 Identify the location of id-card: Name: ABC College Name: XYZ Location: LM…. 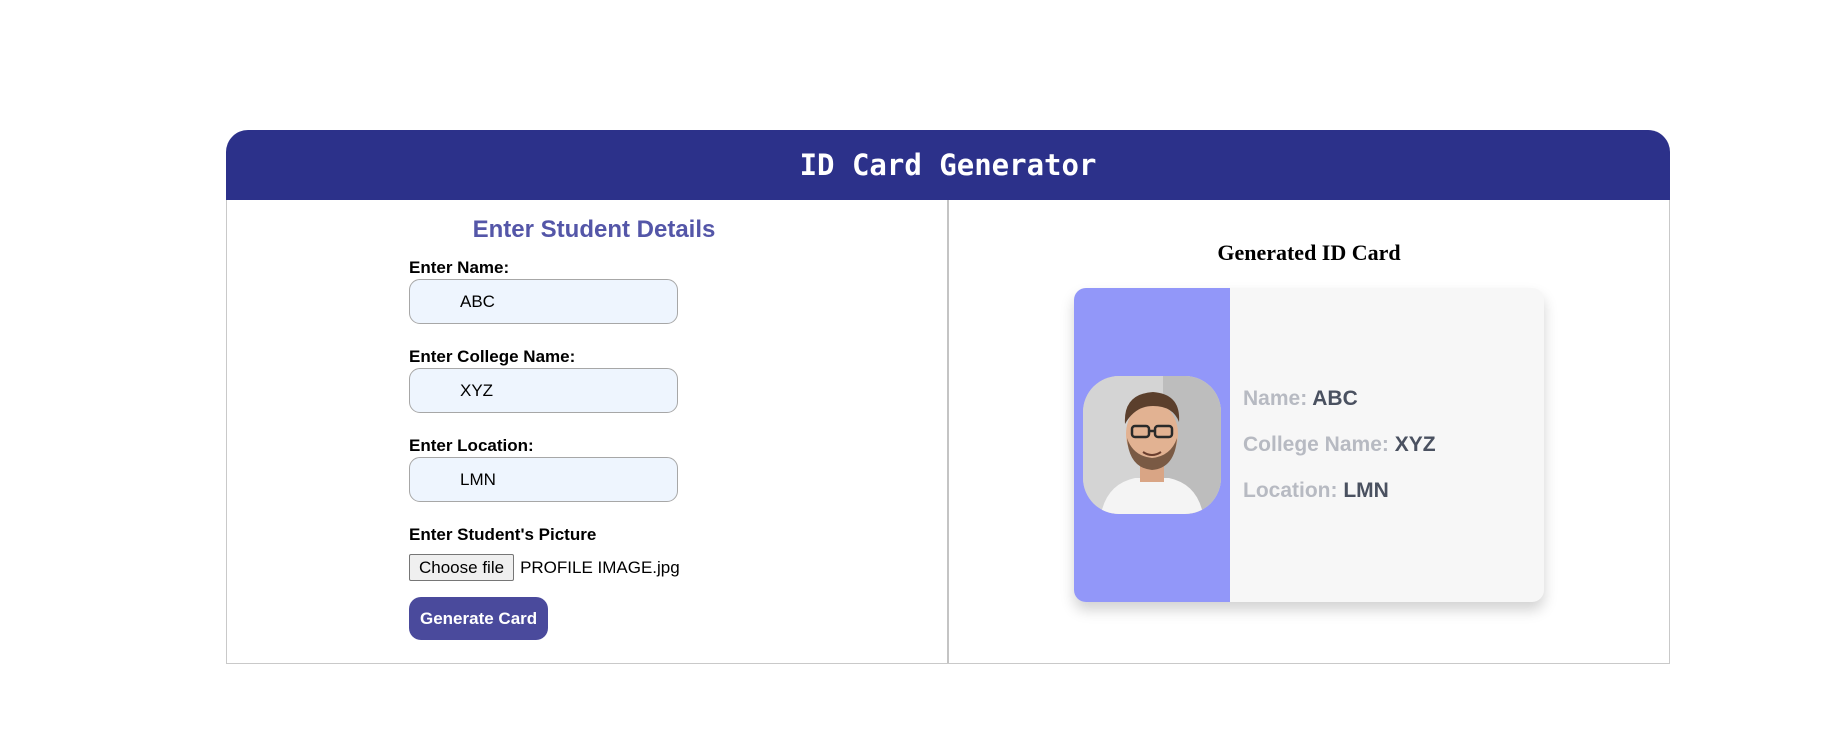
(1309, 445).